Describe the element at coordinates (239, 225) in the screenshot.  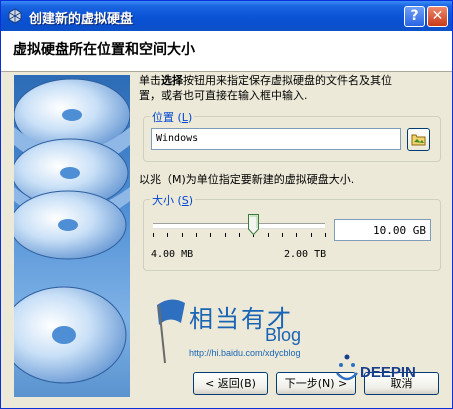
I see `slider-track` at that location.